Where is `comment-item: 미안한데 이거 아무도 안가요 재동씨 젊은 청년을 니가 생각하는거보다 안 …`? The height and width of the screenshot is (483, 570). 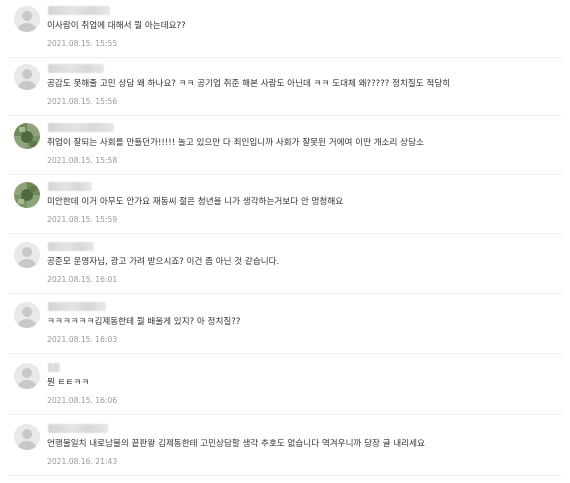 comment-item: 미안한데 이거 아무도 안가요 재동씨 젊은 청년을 니가 생각하는거보다 안 … is located at coordinates (285, 205).